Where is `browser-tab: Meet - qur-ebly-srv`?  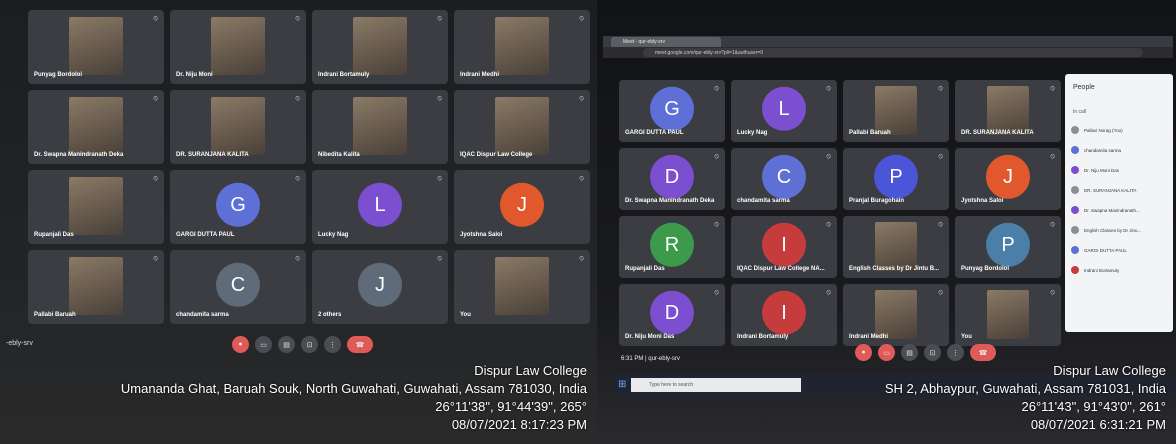 browser-tab: Meet - qur-ebly-srv is located at coordinates (666, 42).